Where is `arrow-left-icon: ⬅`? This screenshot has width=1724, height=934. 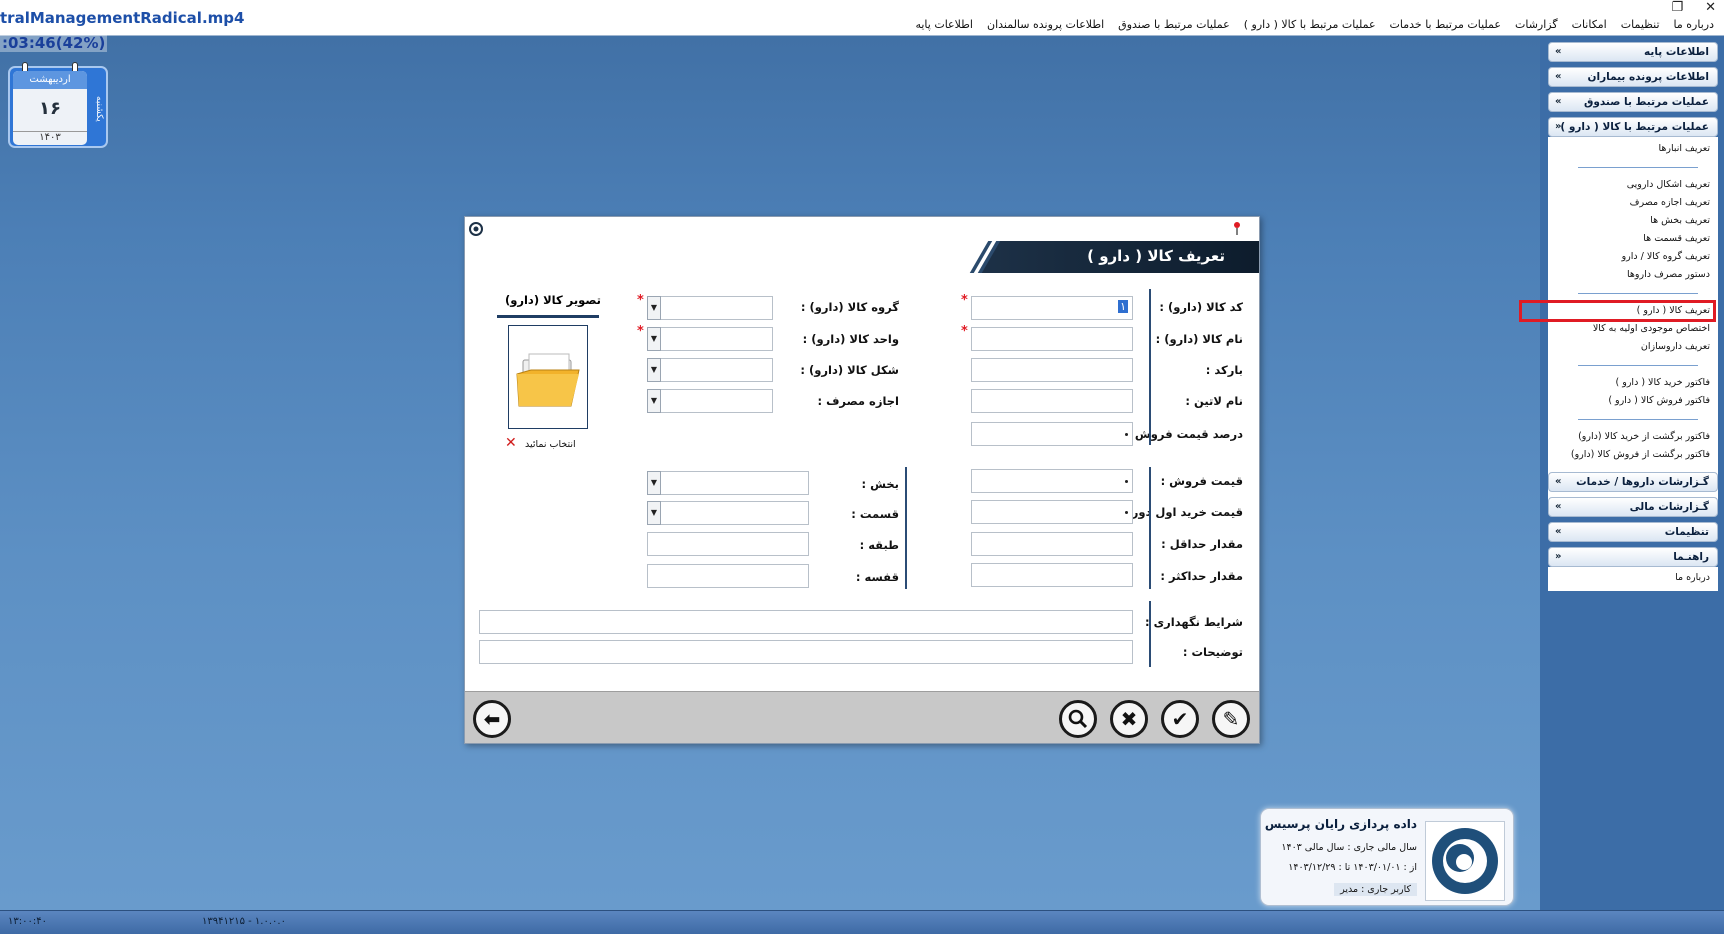
arrow-left-icon: ⬅ is located at coordinates (492, 719).